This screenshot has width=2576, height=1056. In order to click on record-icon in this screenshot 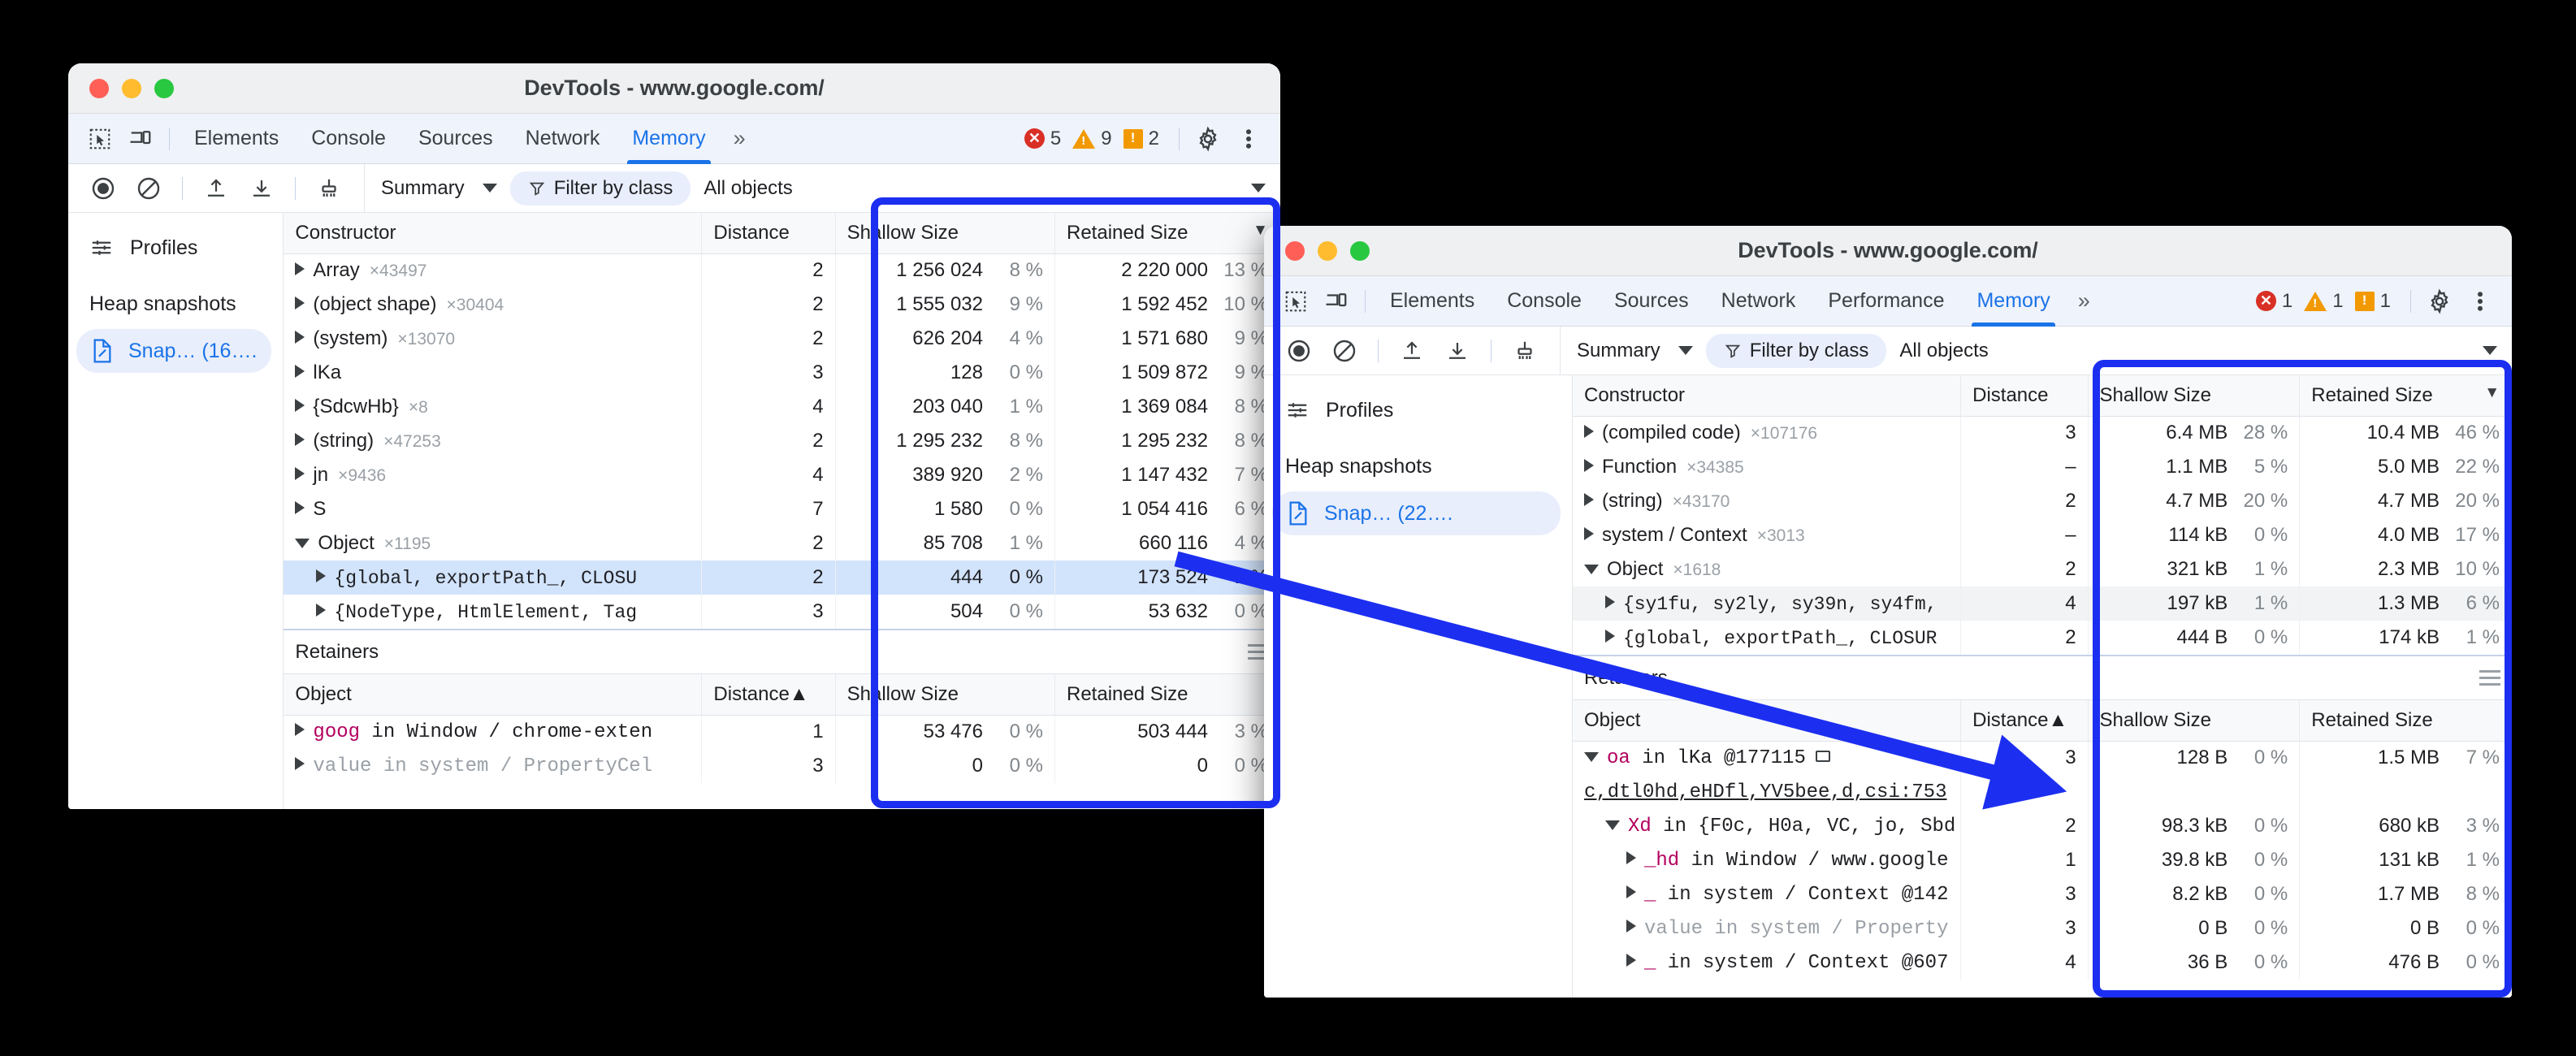, I will do `click(1299, 351)`.